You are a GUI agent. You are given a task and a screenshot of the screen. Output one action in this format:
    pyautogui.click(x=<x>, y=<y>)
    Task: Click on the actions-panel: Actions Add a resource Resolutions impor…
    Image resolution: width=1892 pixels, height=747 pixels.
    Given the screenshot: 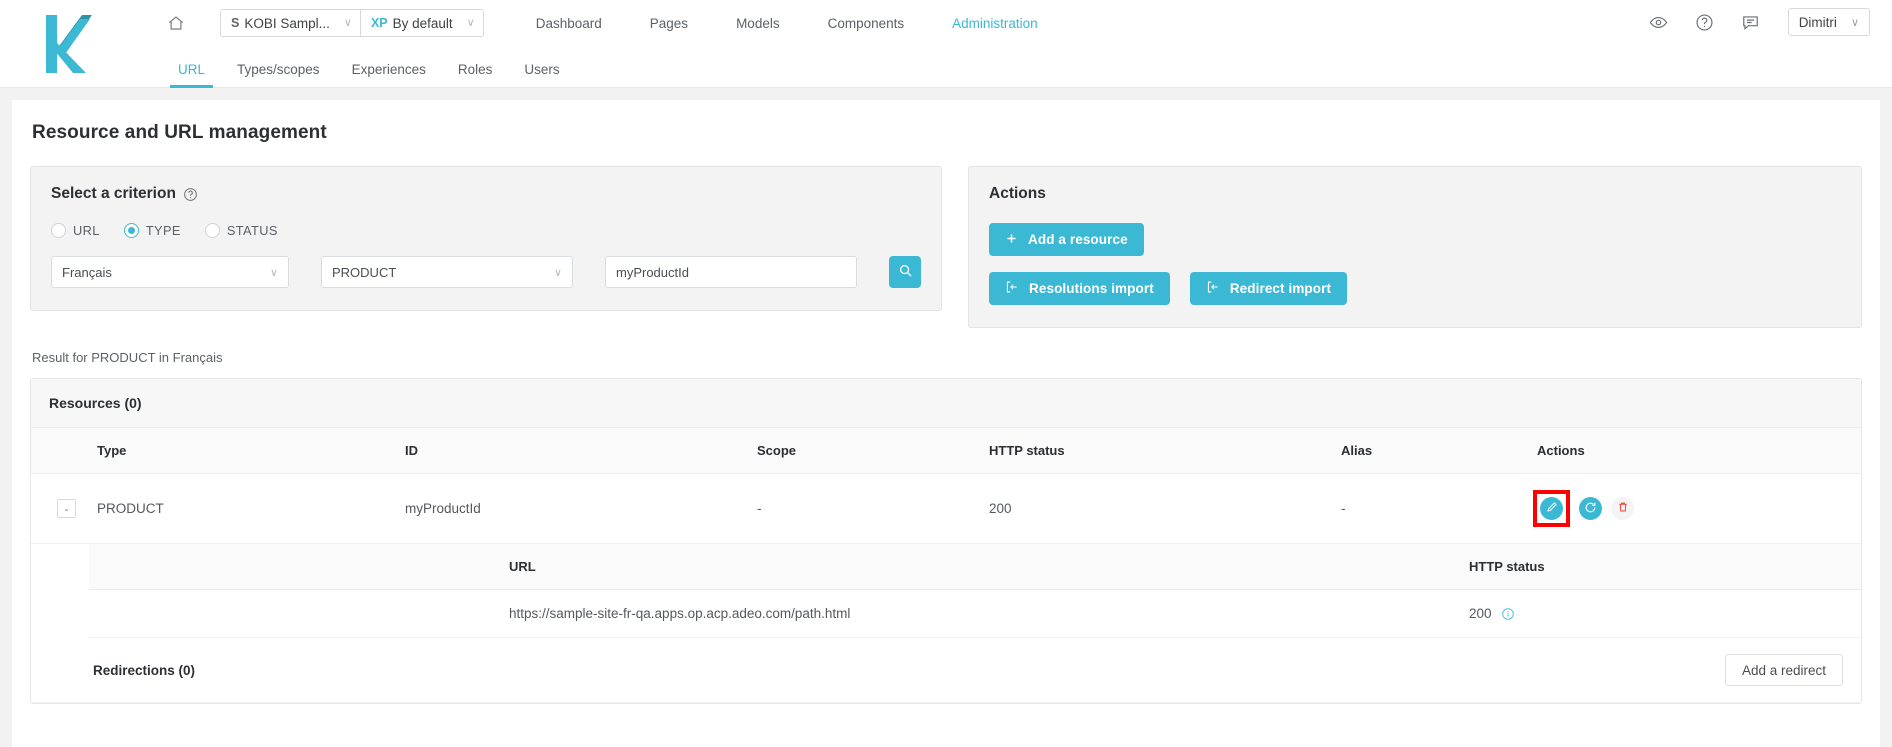 What is the action you would take?
    pyautogui.click(x=1415, y=247)
    